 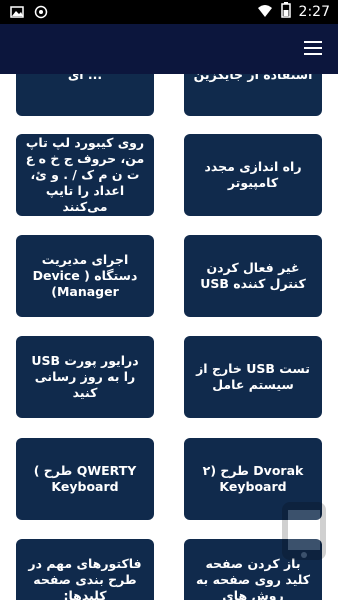 What do you see at coordinates (169, 49) in the screenshot?
I see `app-bar` at bounding box center [169, 49].